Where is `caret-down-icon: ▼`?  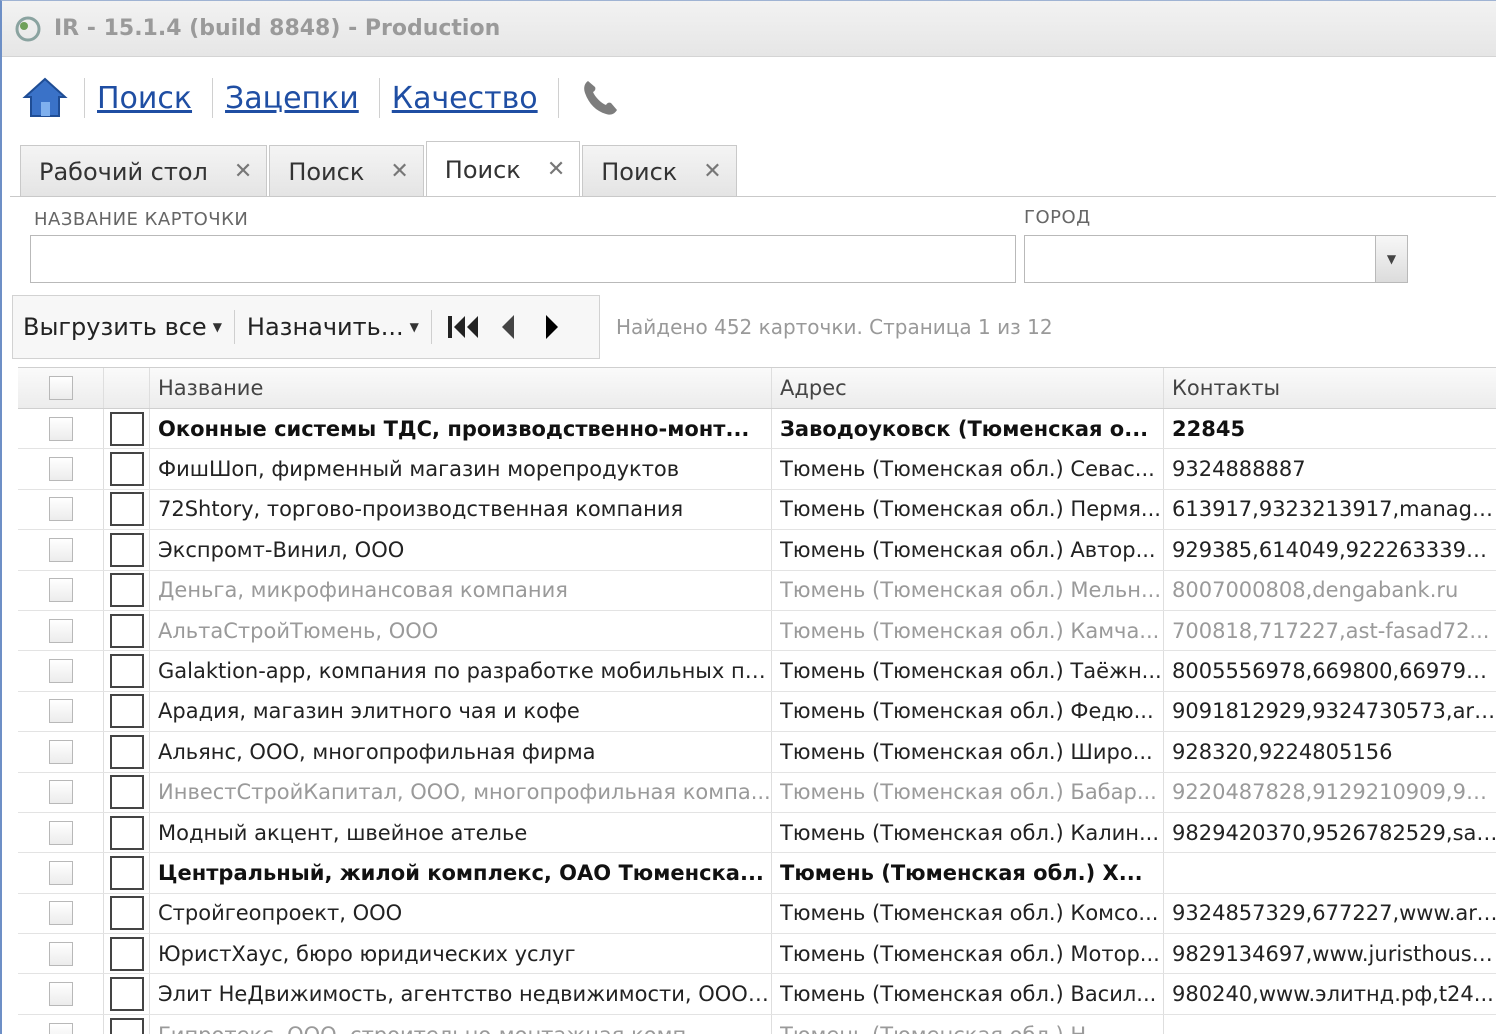
caret-down-icon: ▼ is located at coordinates (414, 327).